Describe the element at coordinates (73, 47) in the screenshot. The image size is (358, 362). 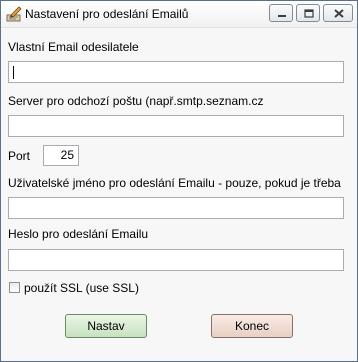
I see `sender-email-label: Vlastní Email odesilatele` at that location.